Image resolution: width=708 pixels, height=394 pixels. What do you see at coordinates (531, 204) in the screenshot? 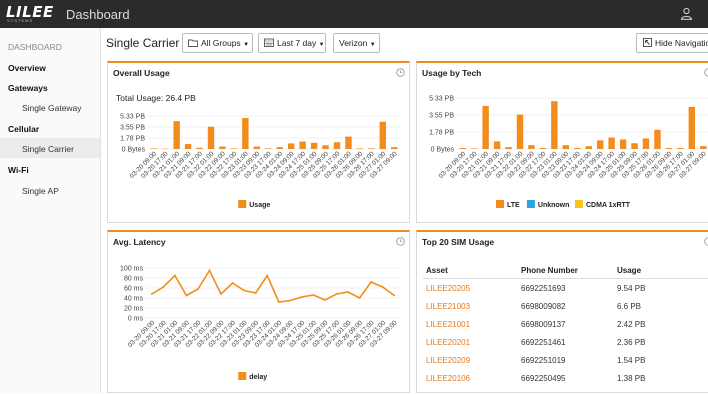
I see `legend-swatch-unknown` at bounding box center [531, 204].